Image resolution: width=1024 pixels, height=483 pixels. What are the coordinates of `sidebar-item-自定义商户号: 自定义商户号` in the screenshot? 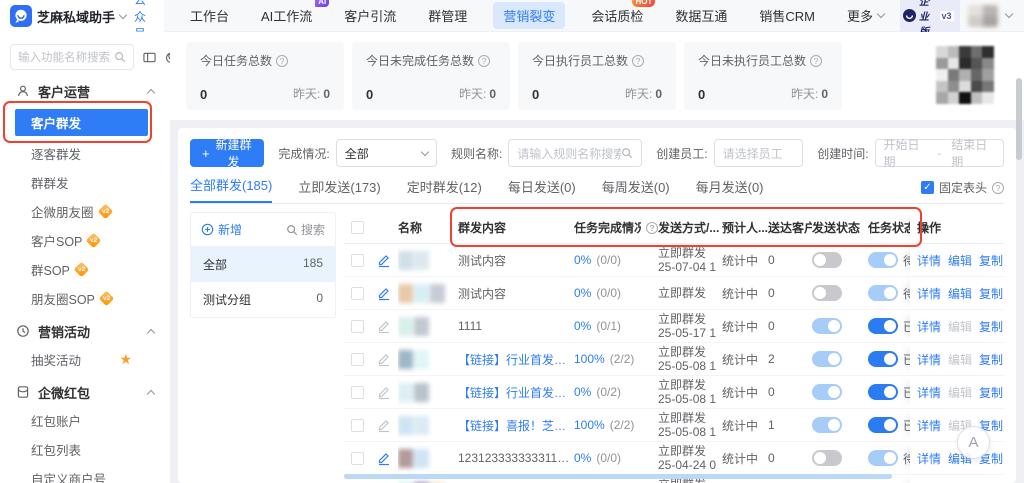 It's located at (81, 474).